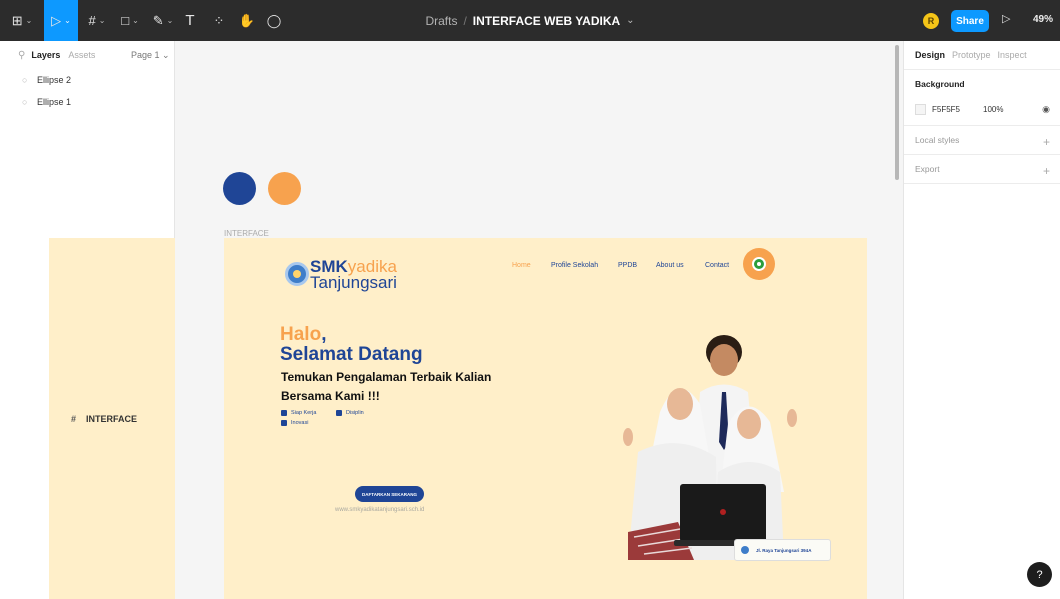  Describe the element at coordinates (324, 334) in the screenshot. I see `hero-comma: ,` at that location.